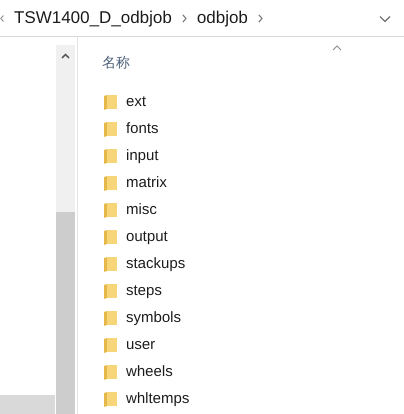 The height and width of the screenshot is (414, 404). I want to click on folder-name: input, so click(142, 156).